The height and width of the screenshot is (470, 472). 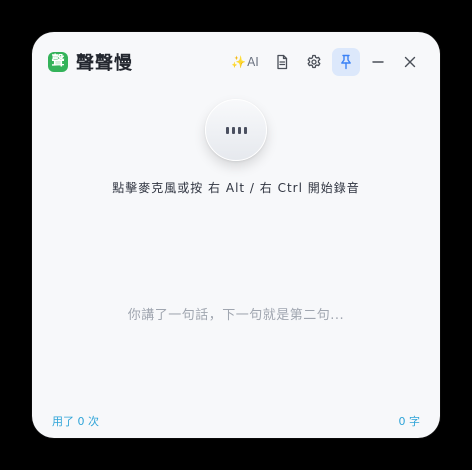 I want to click on document-icon, so click(x=282, y=62).